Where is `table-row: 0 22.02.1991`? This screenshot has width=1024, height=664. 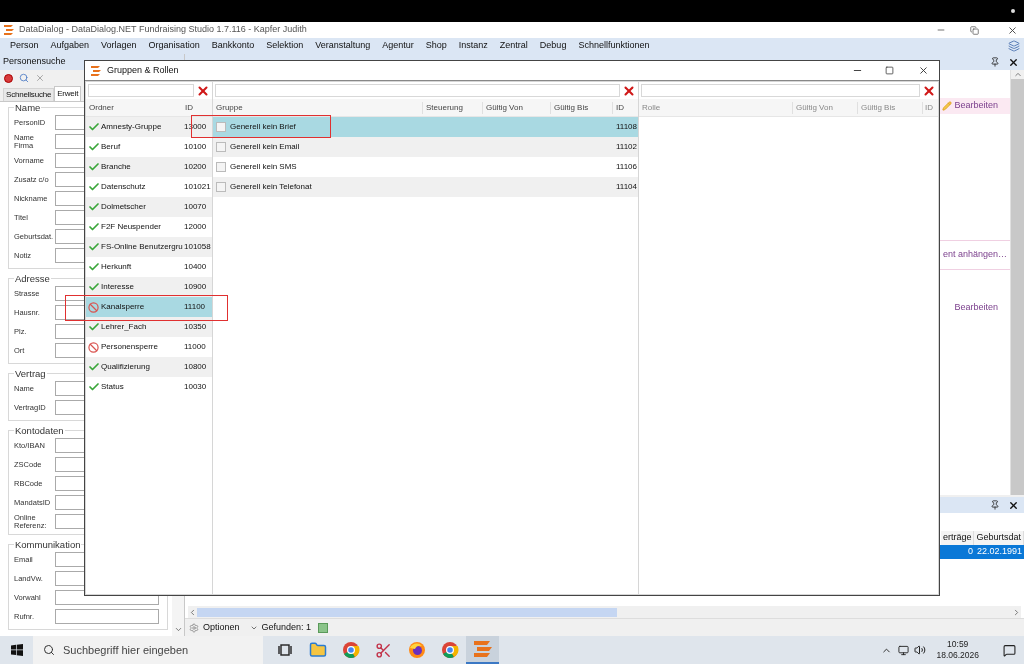 table-row: 0 22.02.1991 is located at coordinates (980, 552).